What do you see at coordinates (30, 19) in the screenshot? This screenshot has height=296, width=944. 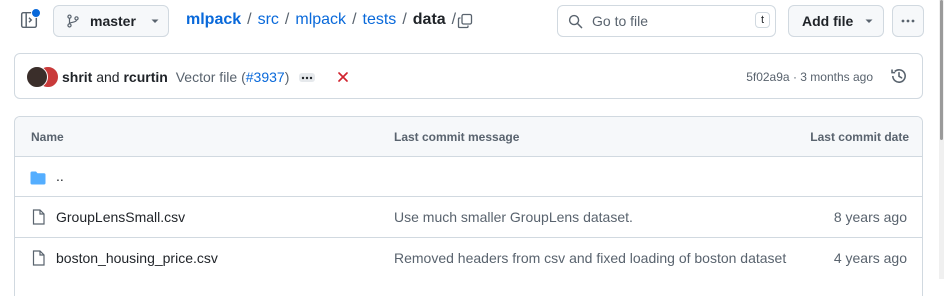 I see `sidebar-toggle-button` at bounding box center [30, 19].